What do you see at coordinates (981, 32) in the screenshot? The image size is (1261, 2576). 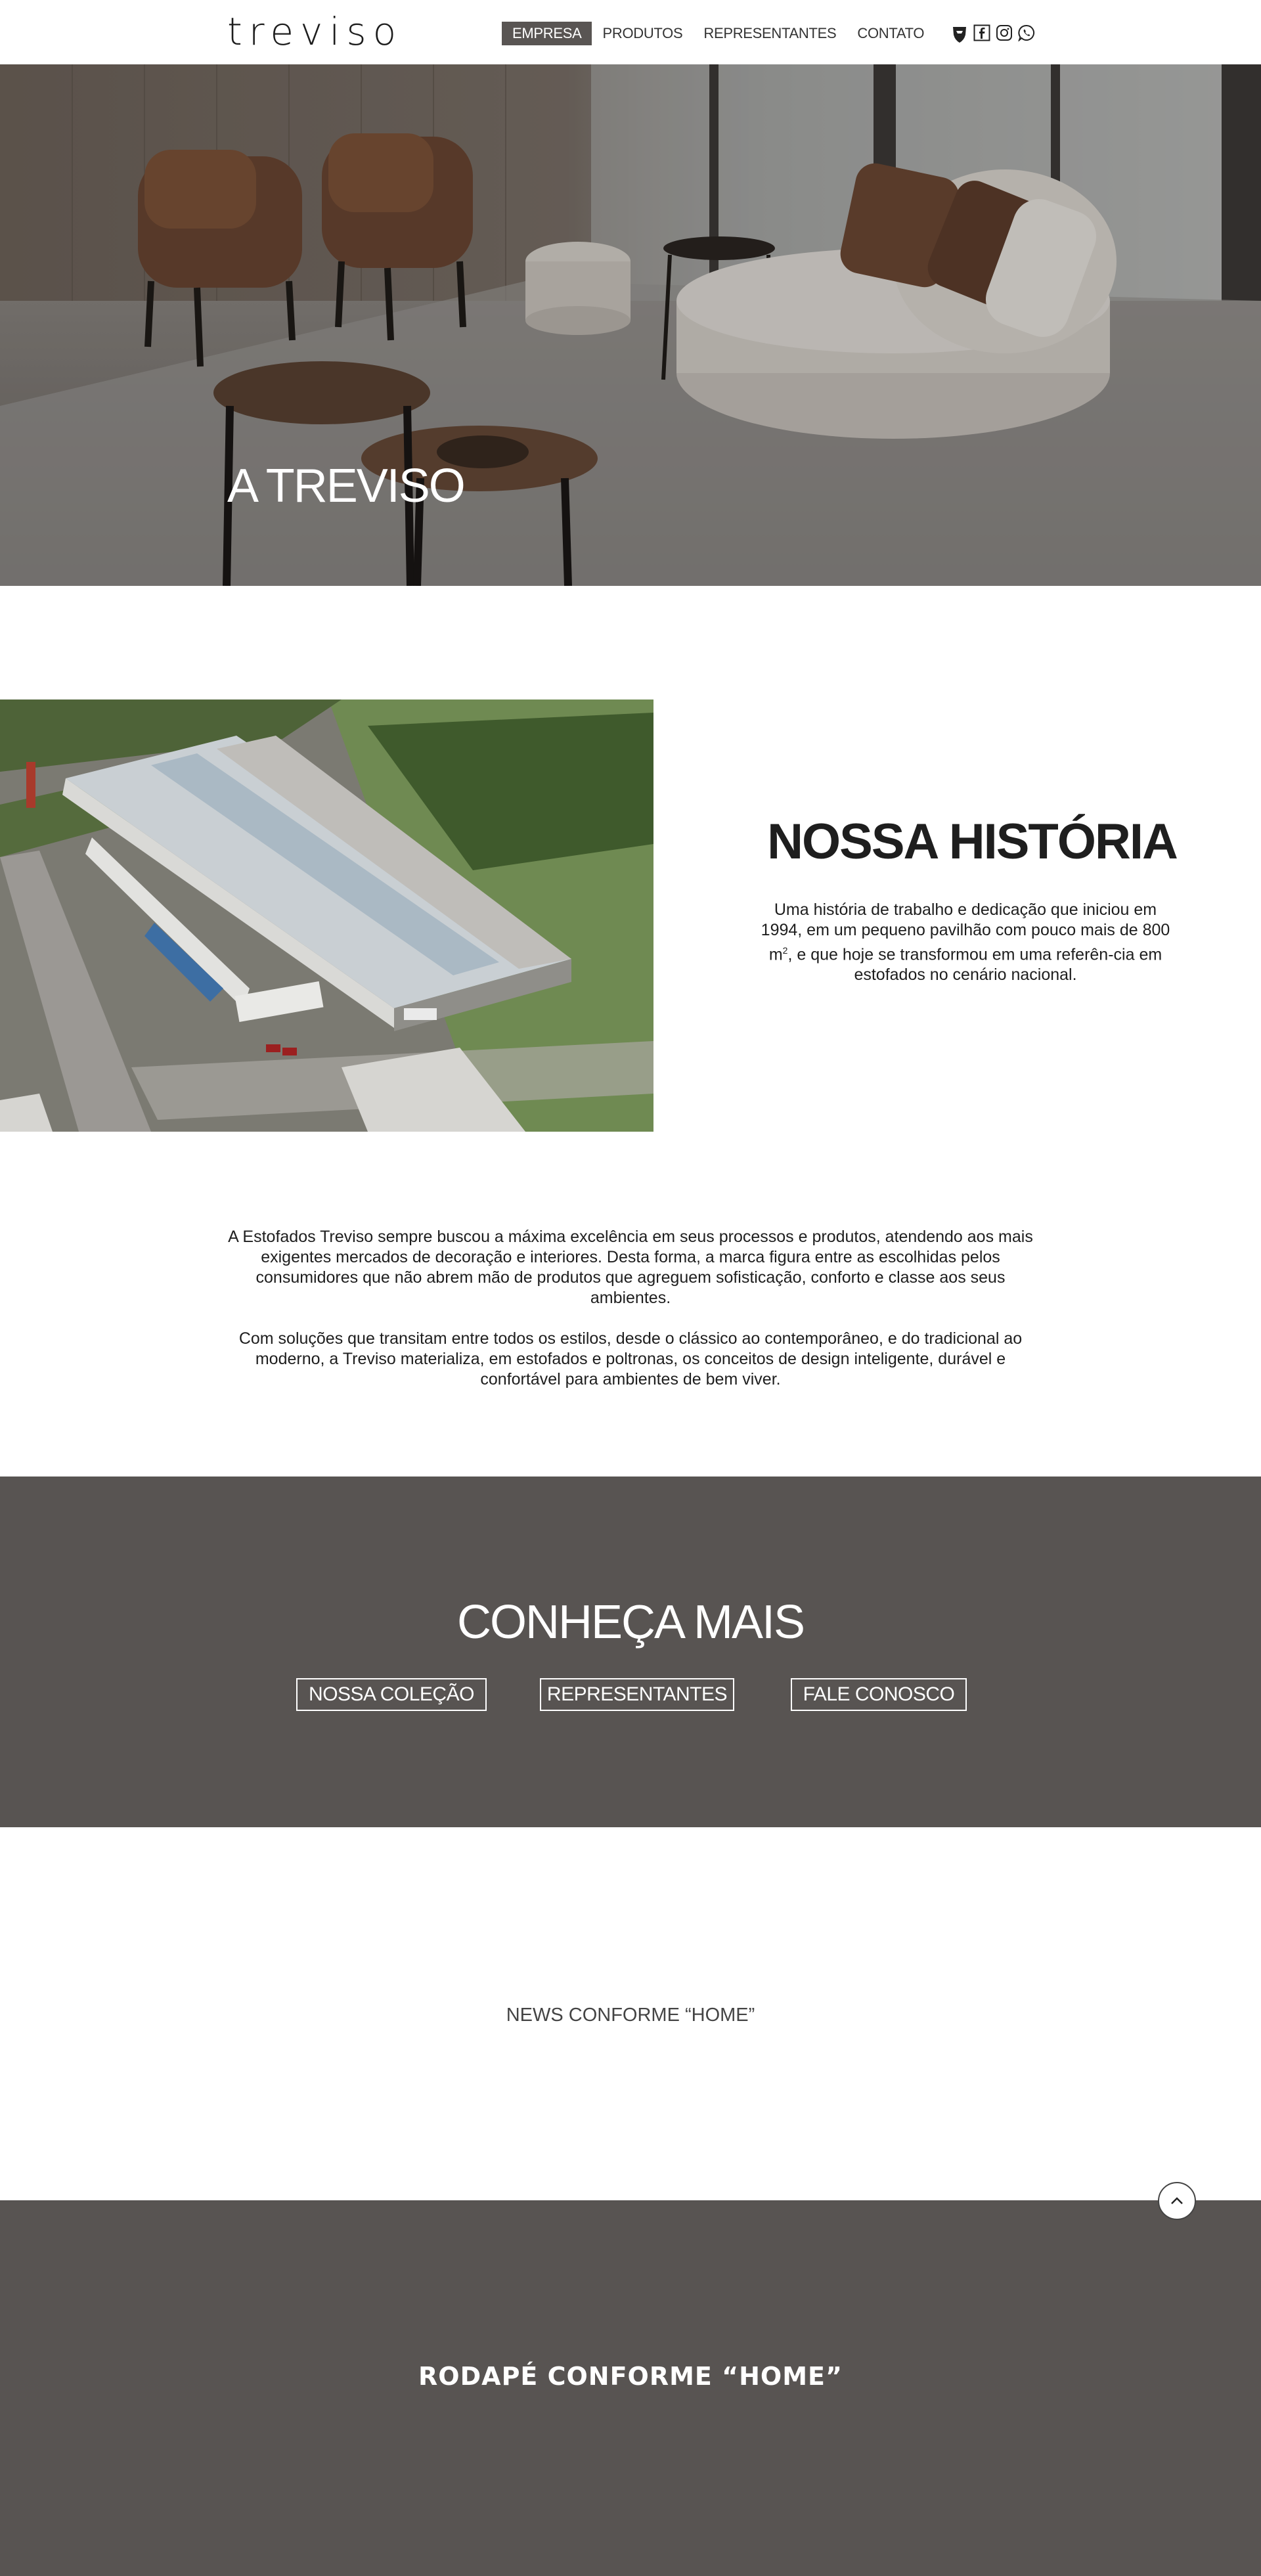 I see `facebook-icon` at bounding box center [981, 32].